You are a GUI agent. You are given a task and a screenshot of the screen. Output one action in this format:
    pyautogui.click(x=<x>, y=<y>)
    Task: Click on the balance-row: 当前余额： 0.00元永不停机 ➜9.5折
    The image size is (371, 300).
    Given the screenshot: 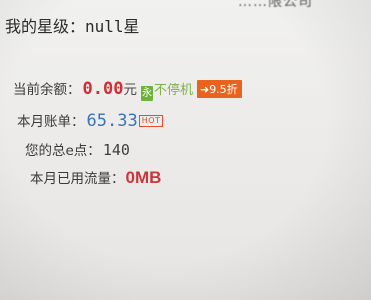 What is the action you would take?
    pyautogui.click(x=127, y=89)
    